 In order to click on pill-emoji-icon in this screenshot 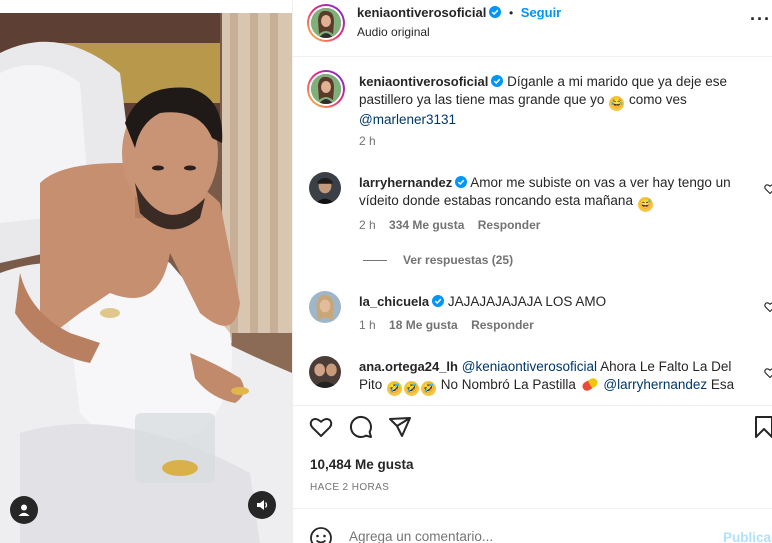, I will do `click(589, 384)`.